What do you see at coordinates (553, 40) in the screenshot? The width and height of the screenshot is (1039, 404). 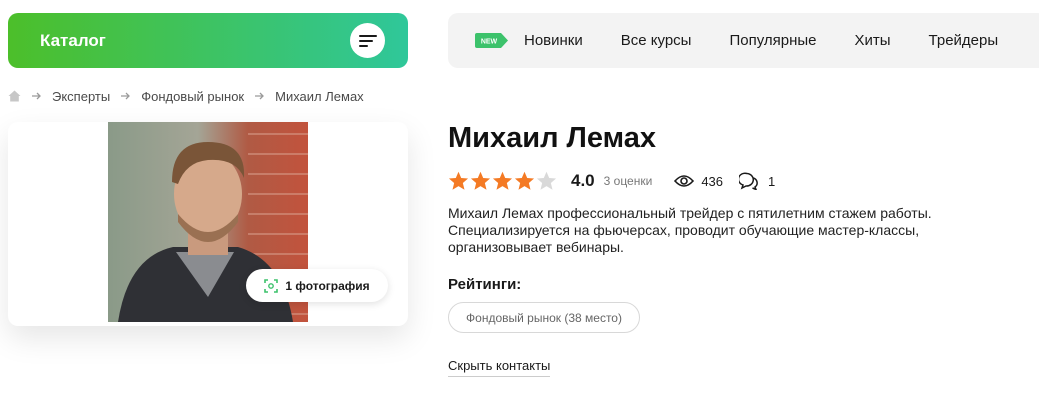 I see `nav-item-new: Новинки` at bounding box center [553, 40].